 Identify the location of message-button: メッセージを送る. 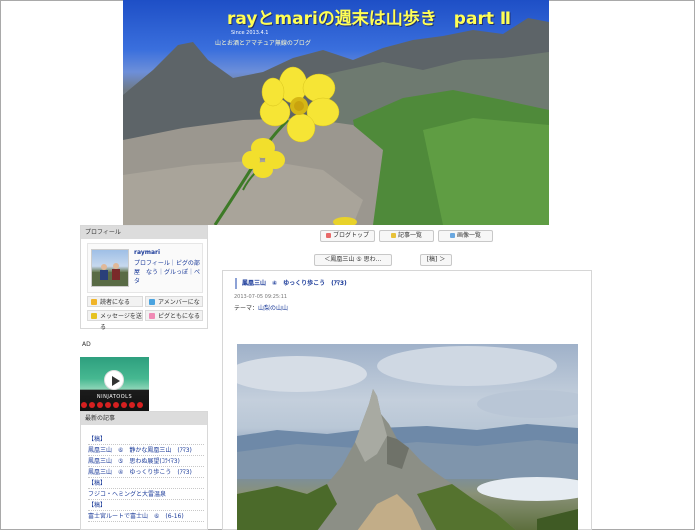
(115, 320).